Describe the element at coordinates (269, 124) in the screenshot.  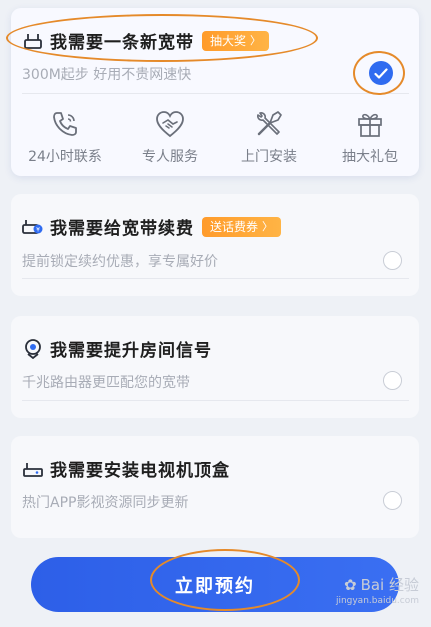
I see `tools-icon` at that location.